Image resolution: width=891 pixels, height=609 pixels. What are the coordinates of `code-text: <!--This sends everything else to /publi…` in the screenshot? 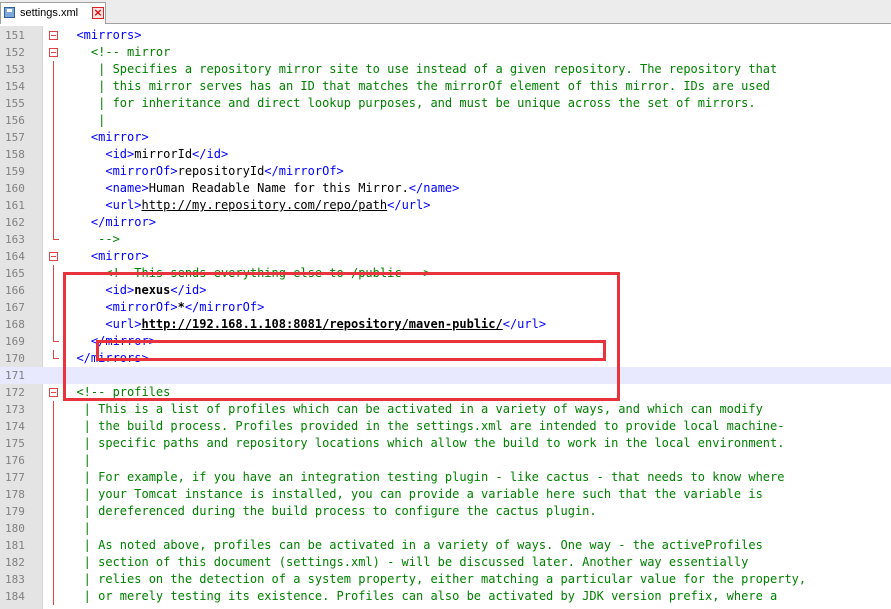 It's located at (246, 273).